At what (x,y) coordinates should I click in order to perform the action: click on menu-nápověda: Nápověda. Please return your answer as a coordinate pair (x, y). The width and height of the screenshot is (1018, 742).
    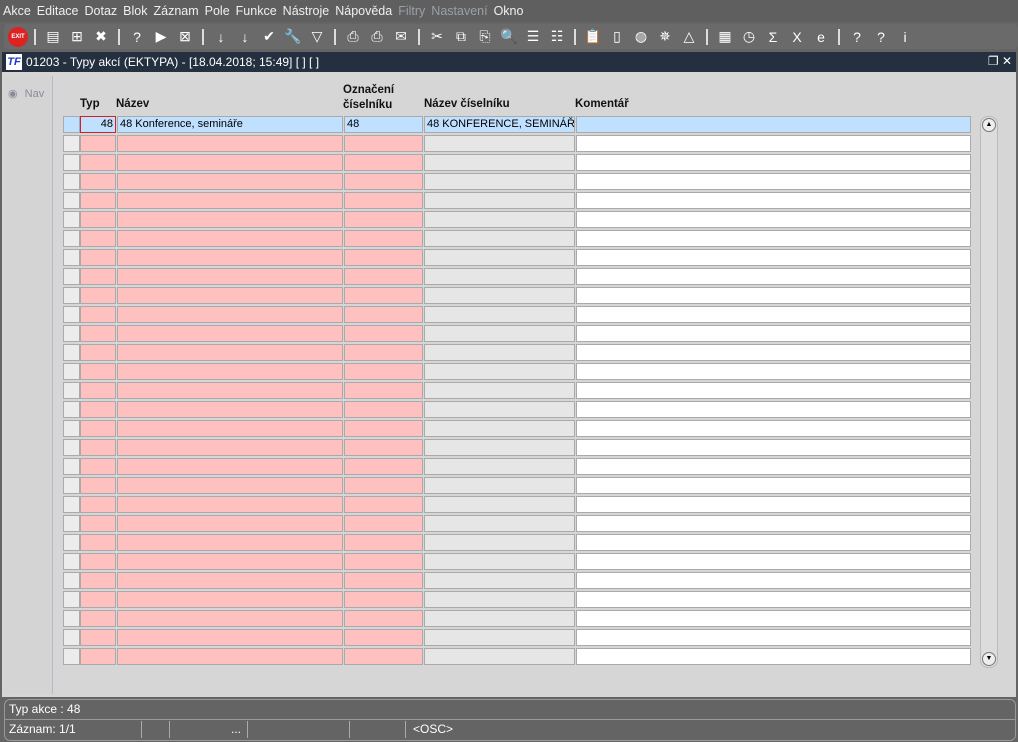
    Looking at the image, I should click on (363, 11).